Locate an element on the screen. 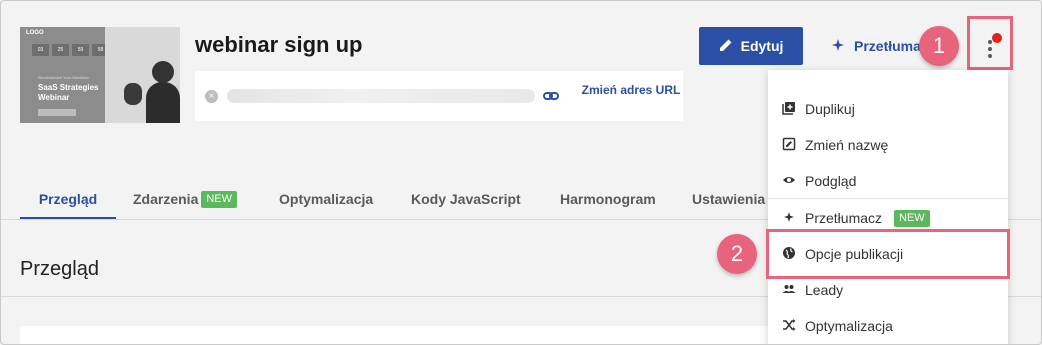  duplicate-icon is located at coordinates (789, 109).